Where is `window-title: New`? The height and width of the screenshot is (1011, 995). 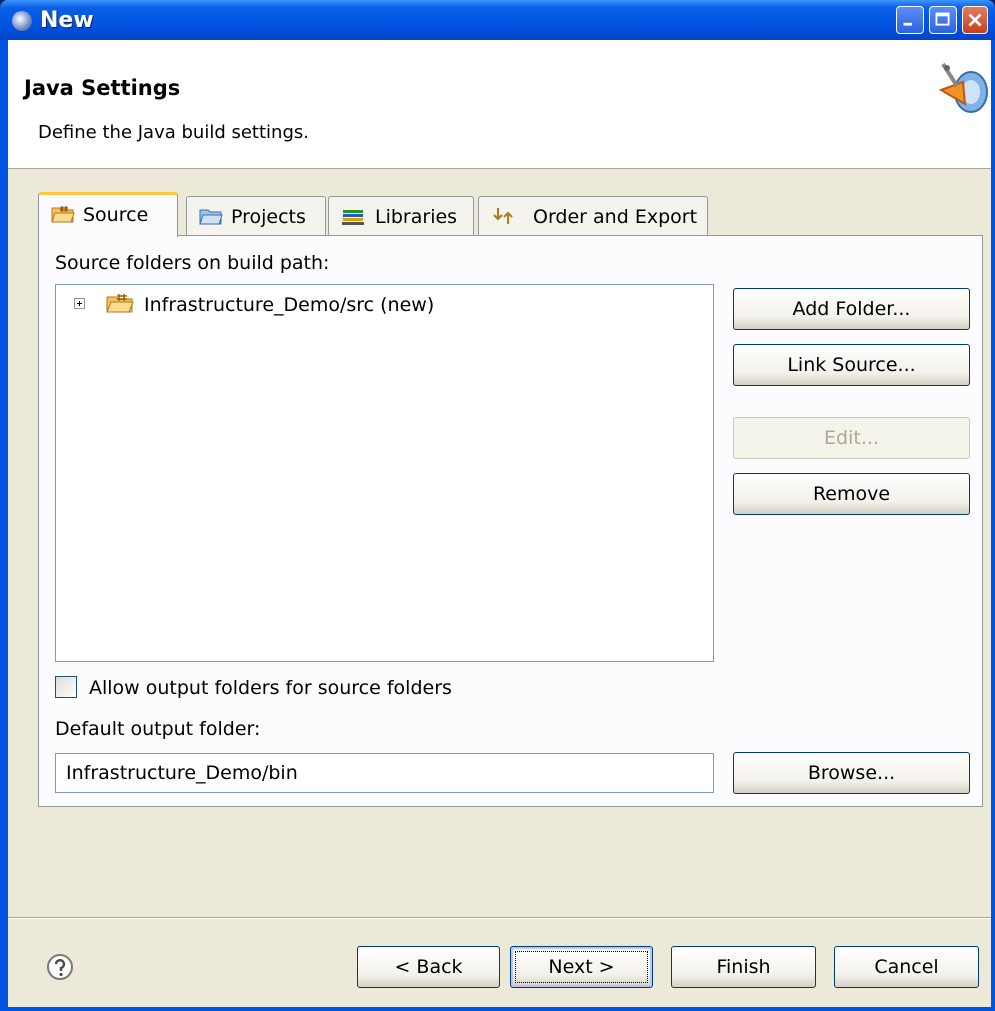
window-title: New is located at coordinates (67, 20).